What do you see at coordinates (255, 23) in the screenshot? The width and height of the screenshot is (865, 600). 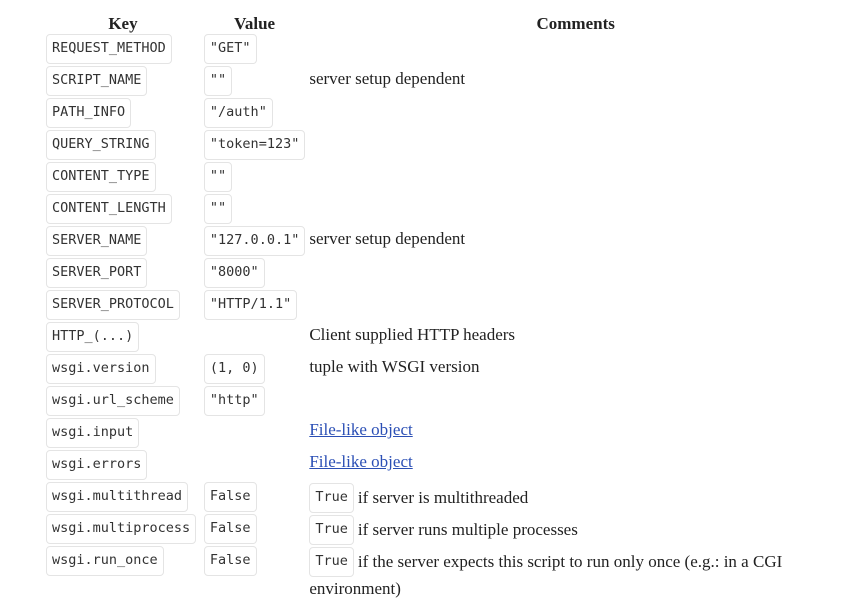 I see `header-value: Value` at bounding box center [255, 23].